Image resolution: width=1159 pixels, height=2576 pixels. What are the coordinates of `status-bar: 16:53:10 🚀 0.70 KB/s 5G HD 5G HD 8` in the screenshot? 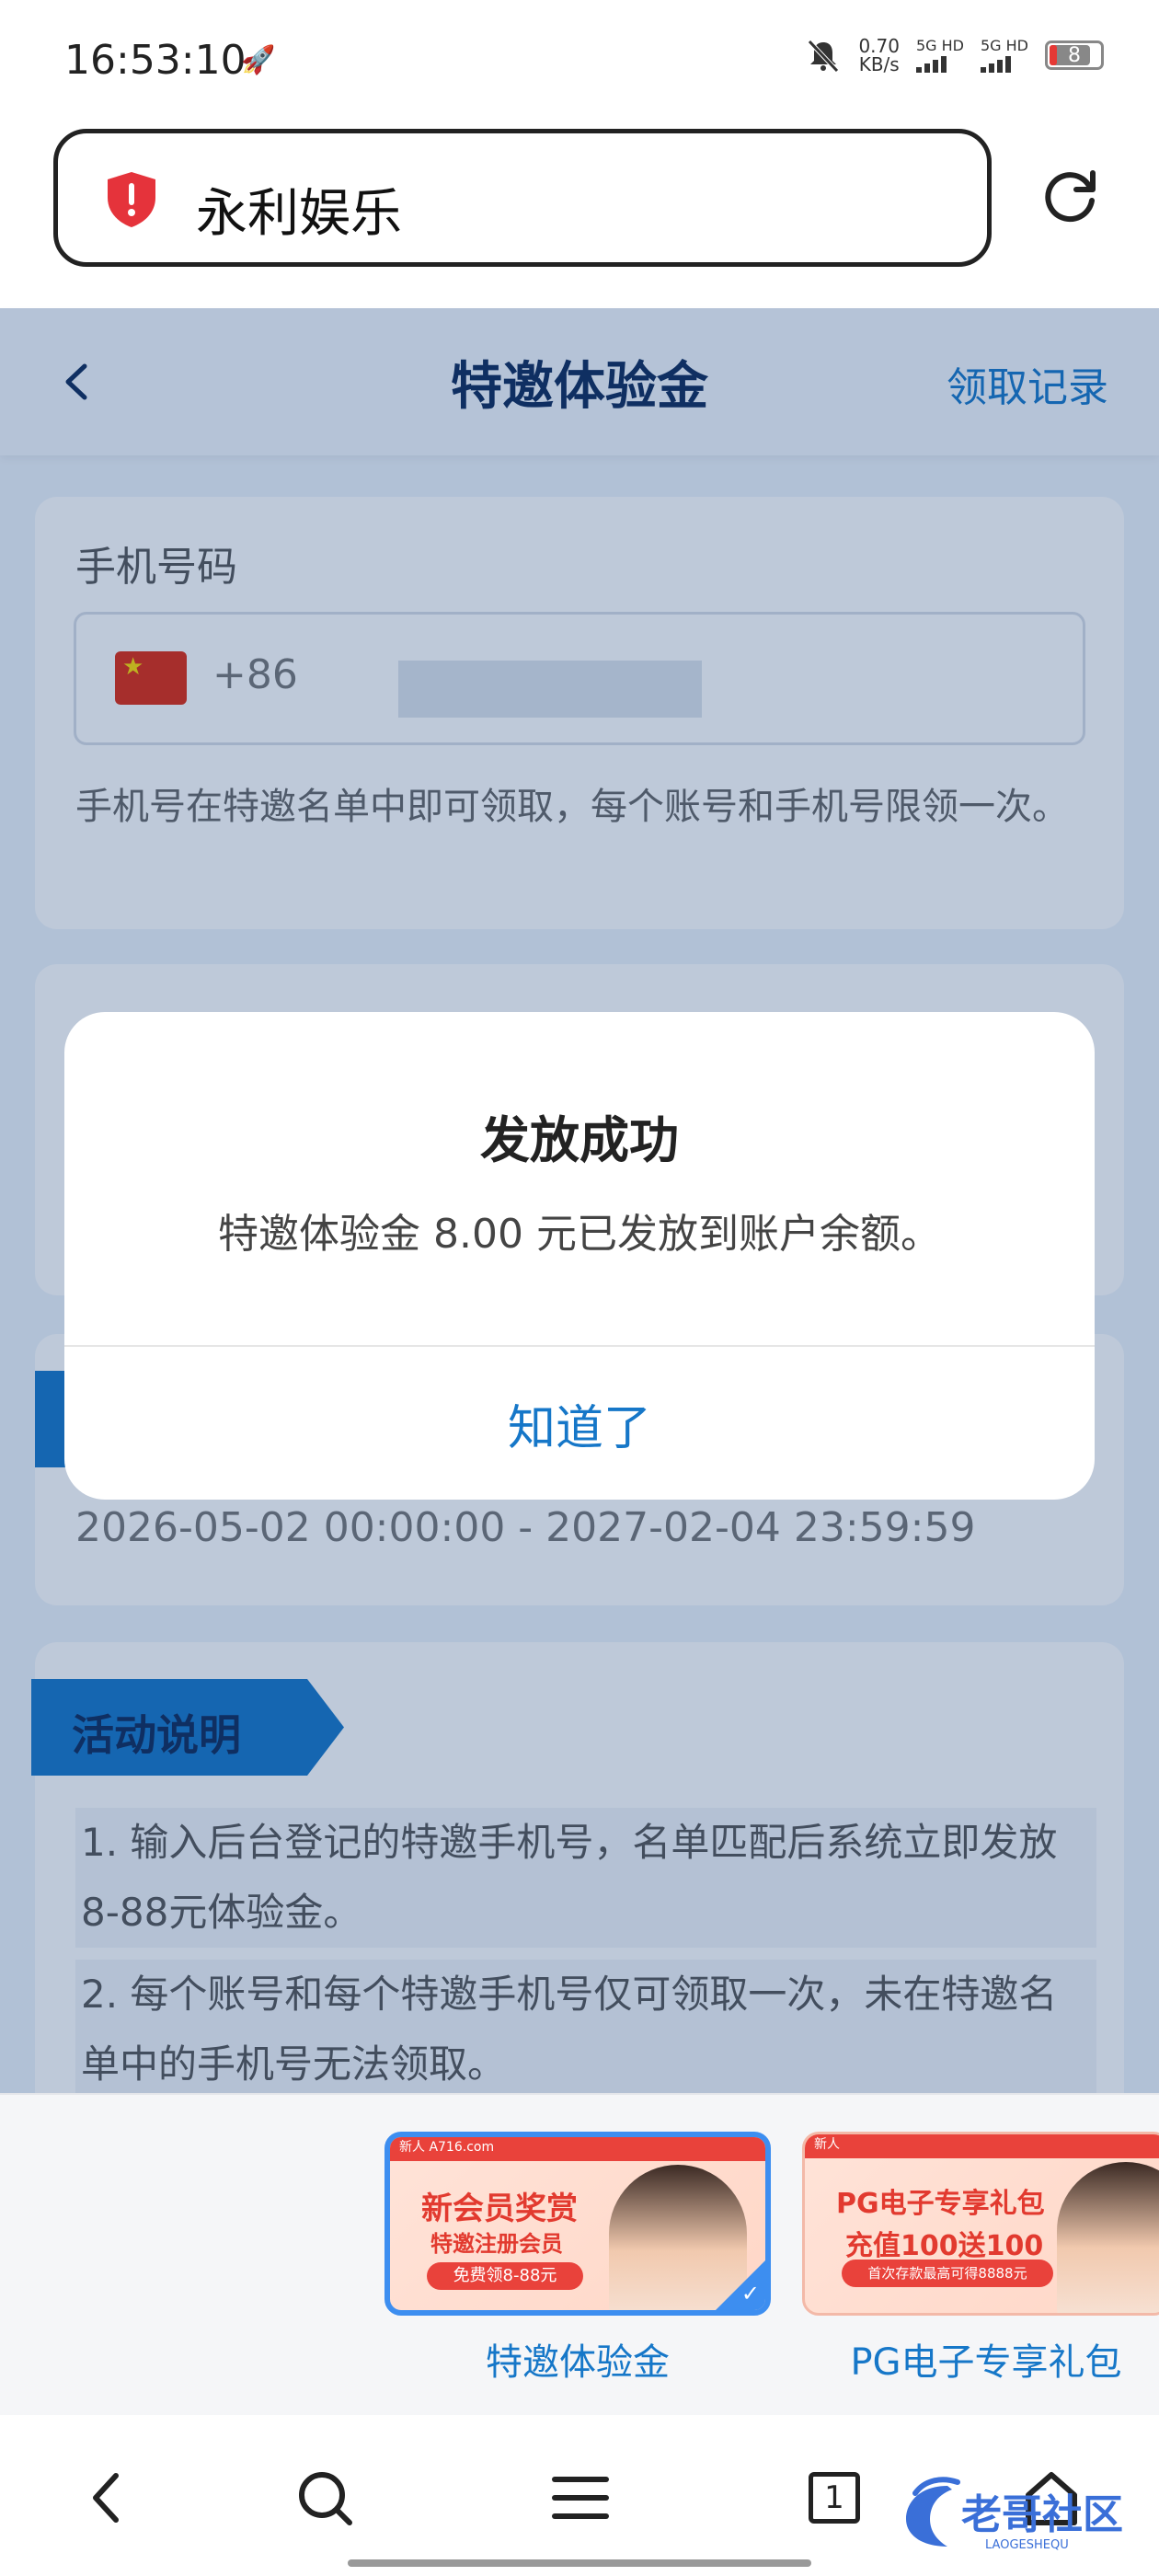 It's located at (579, 60).